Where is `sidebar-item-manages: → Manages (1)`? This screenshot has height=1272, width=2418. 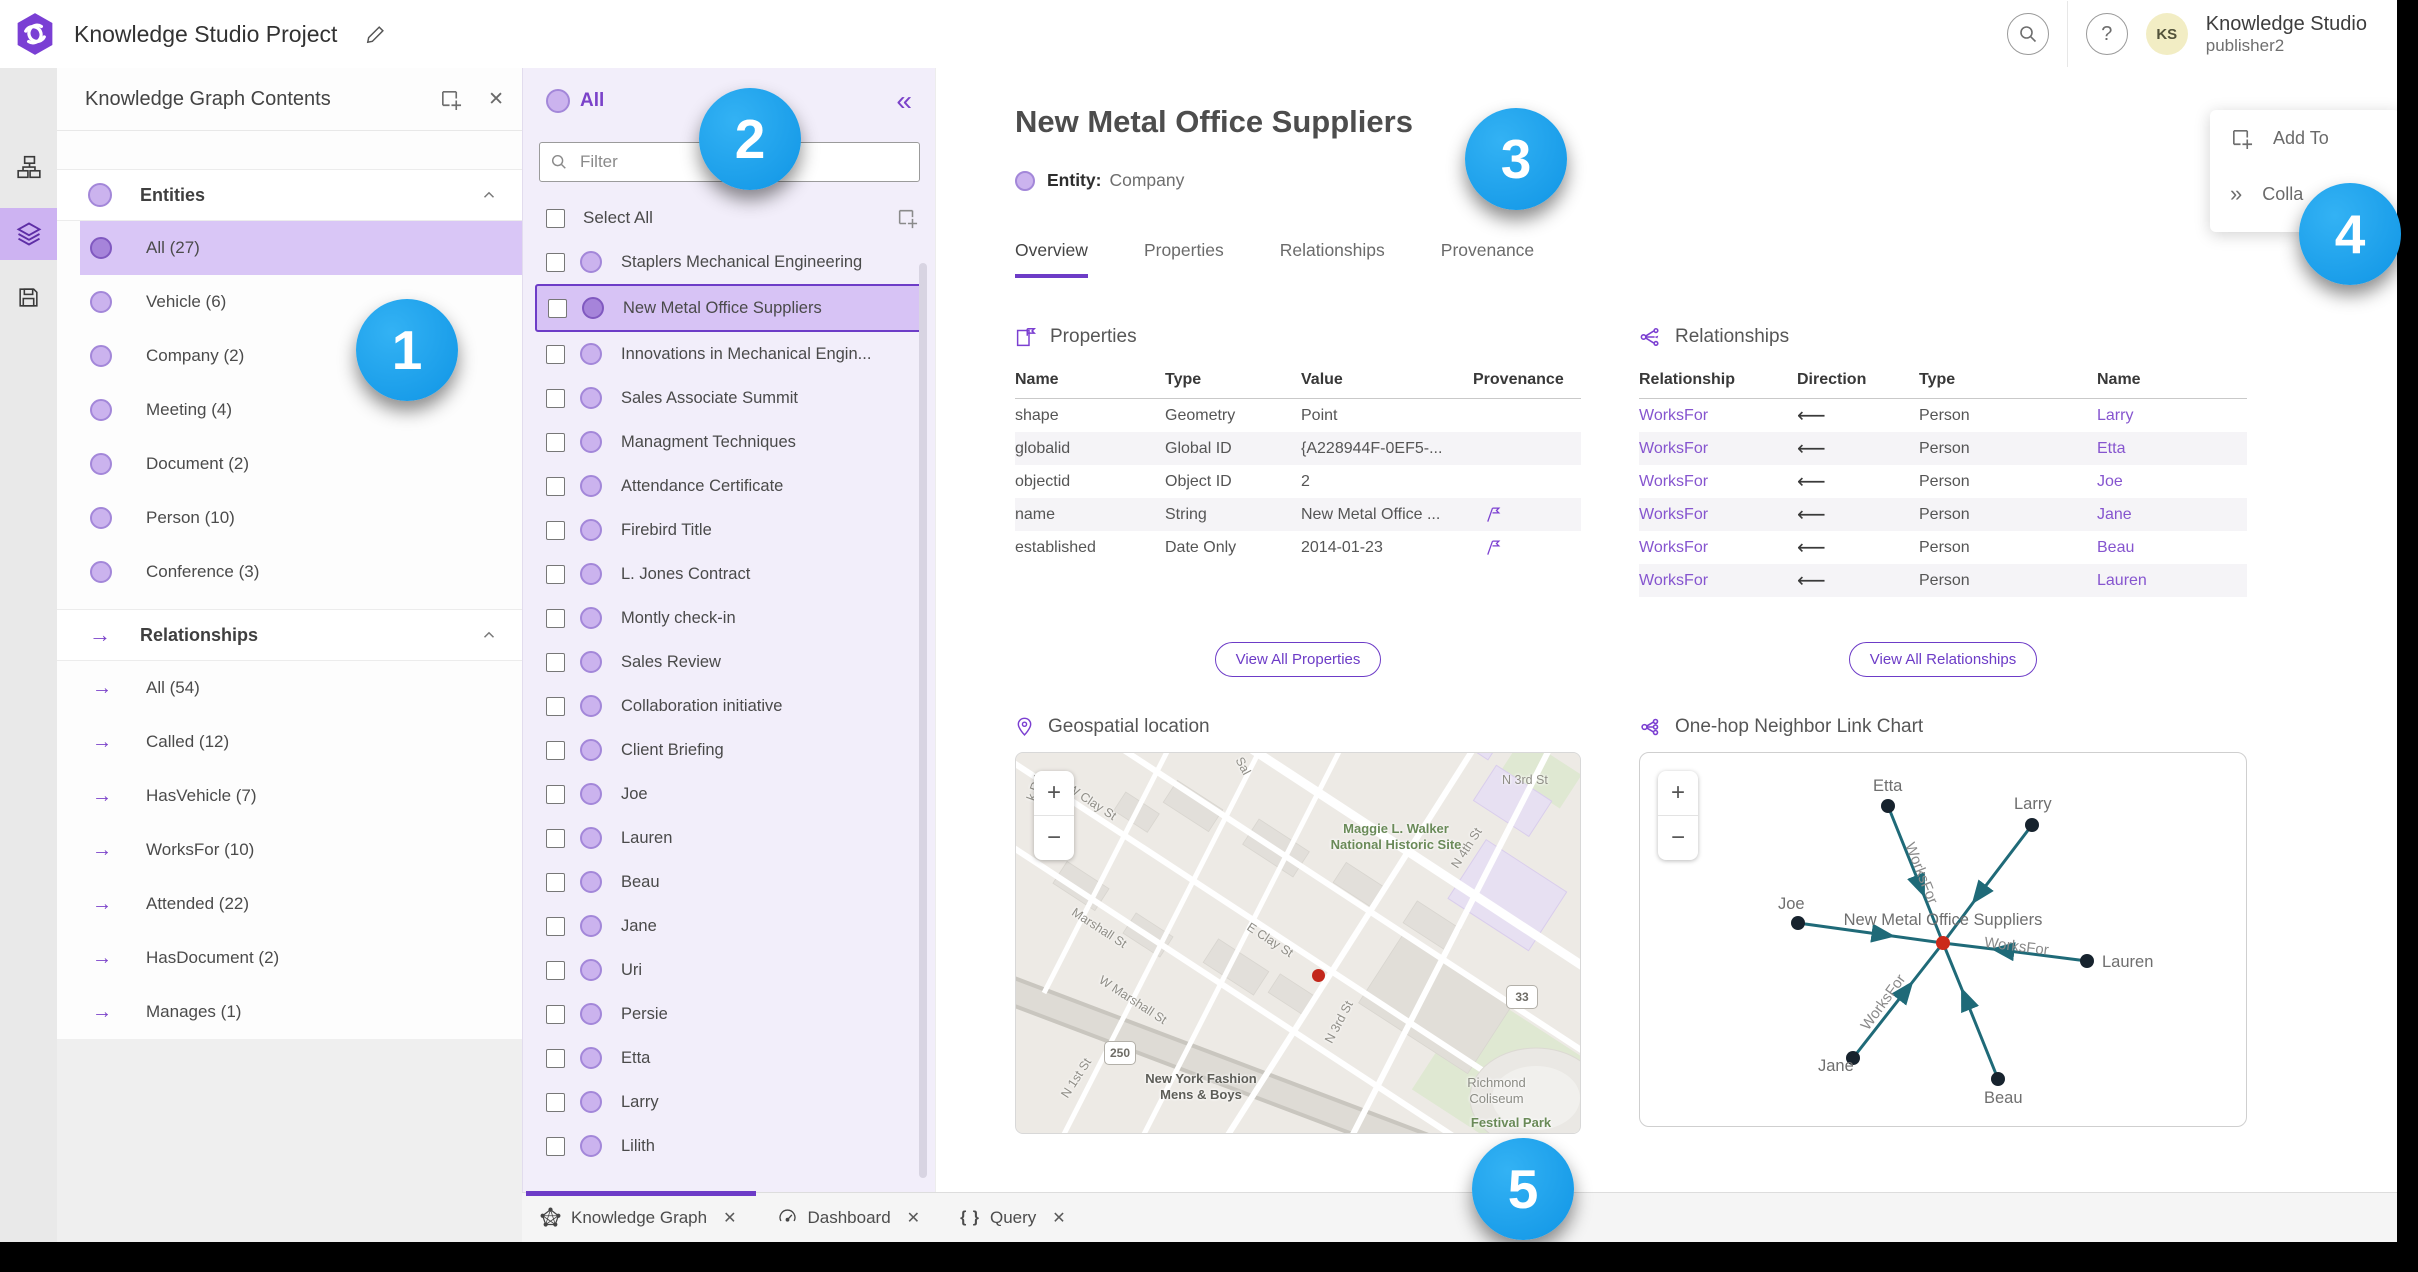 sidebar-item-manages: → Manages (1) is located at coordinates (301, 1012).